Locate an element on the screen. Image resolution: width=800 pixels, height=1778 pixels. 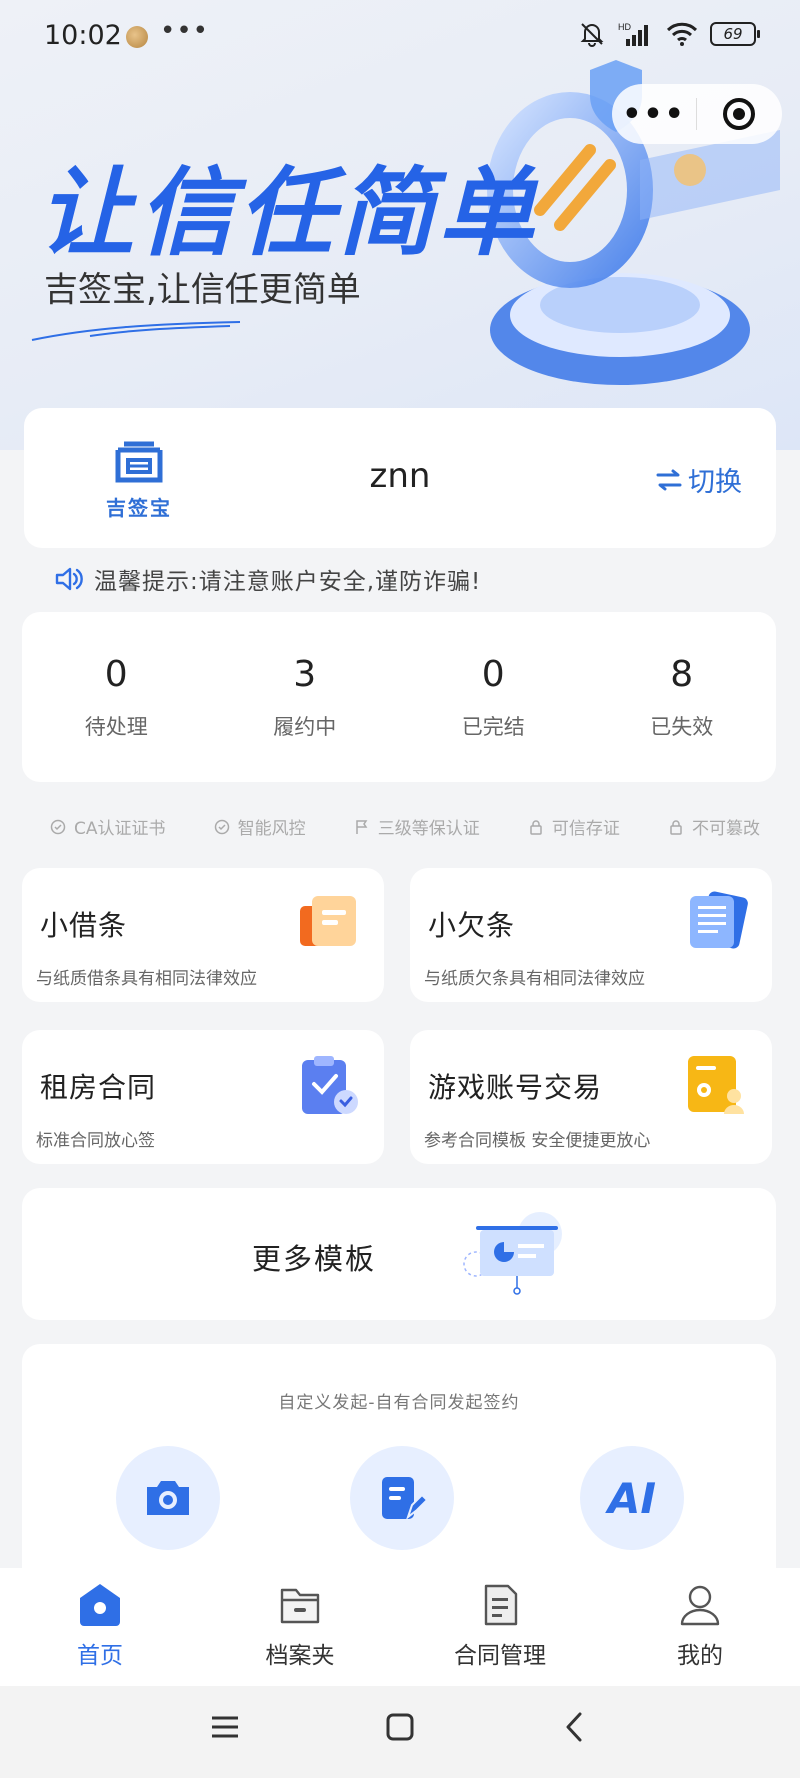
swap-icon is located at coordinates (669, 479).